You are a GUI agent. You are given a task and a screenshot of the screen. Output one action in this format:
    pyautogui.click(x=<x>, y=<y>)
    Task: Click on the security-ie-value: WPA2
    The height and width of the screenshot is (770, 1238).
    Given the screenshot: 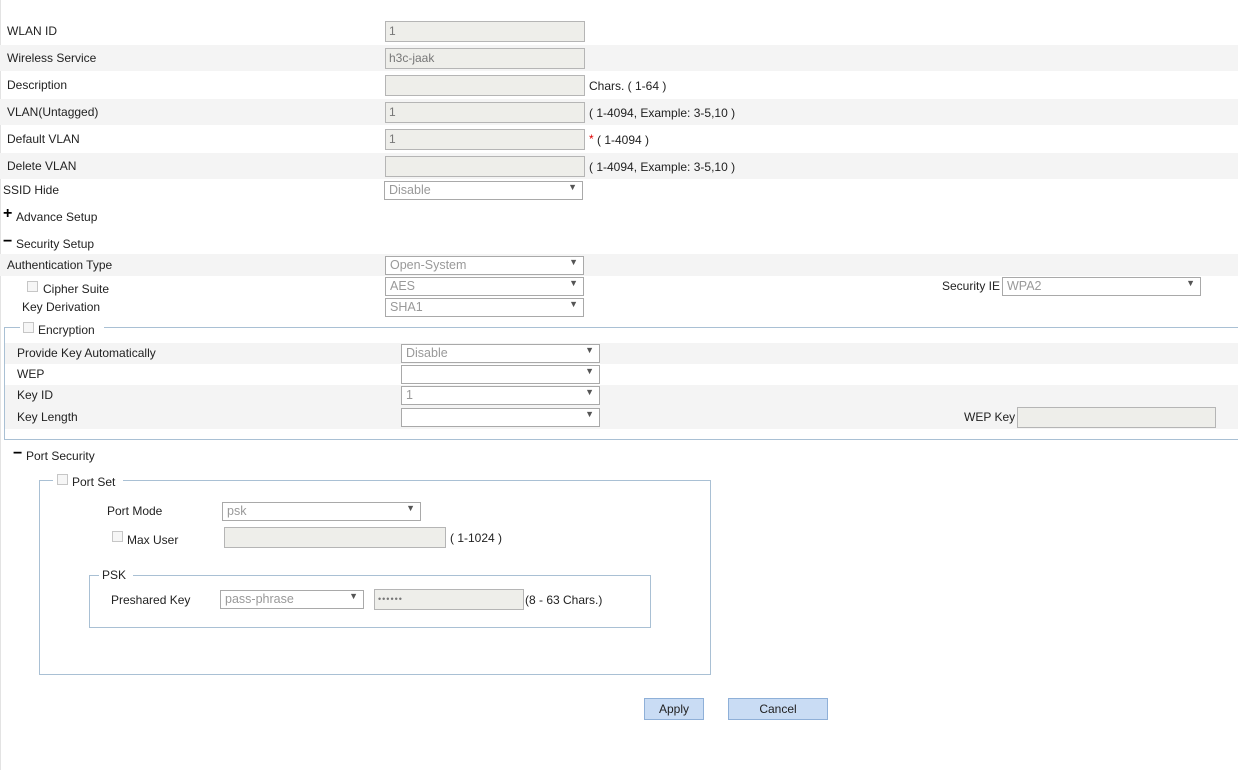 What is the action you would take?
    pyautogui.click(x=1024, y=286)
    